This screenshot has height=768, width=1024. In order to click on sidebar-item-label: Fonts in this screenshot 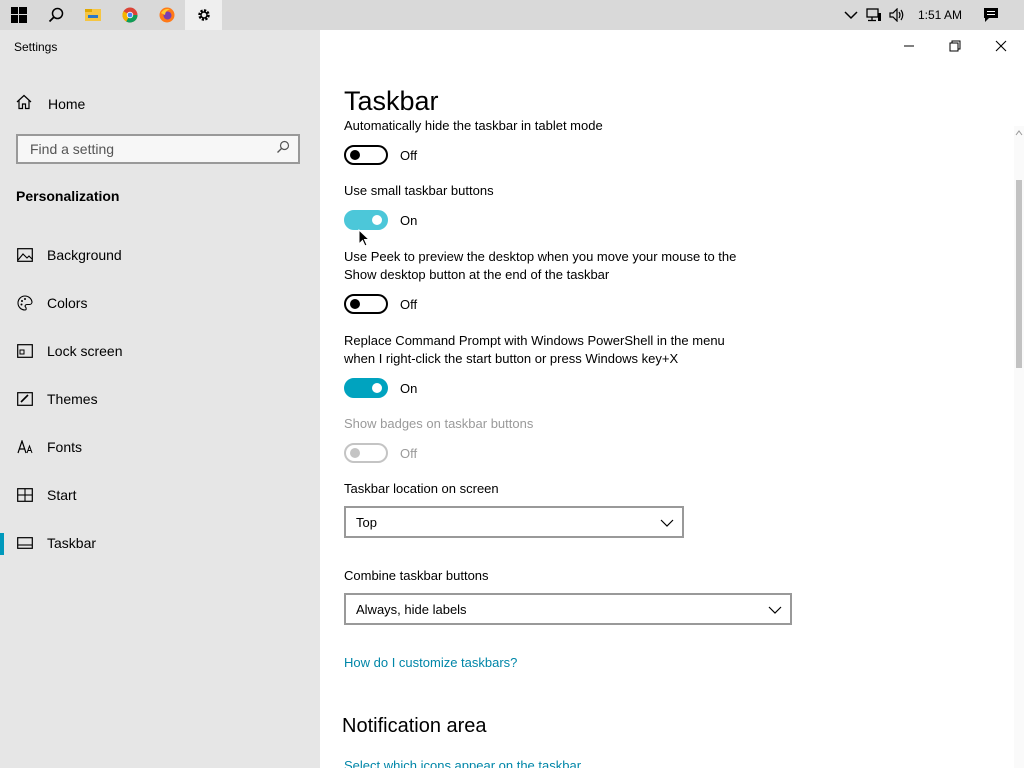, I will do `click(65, 447)`.